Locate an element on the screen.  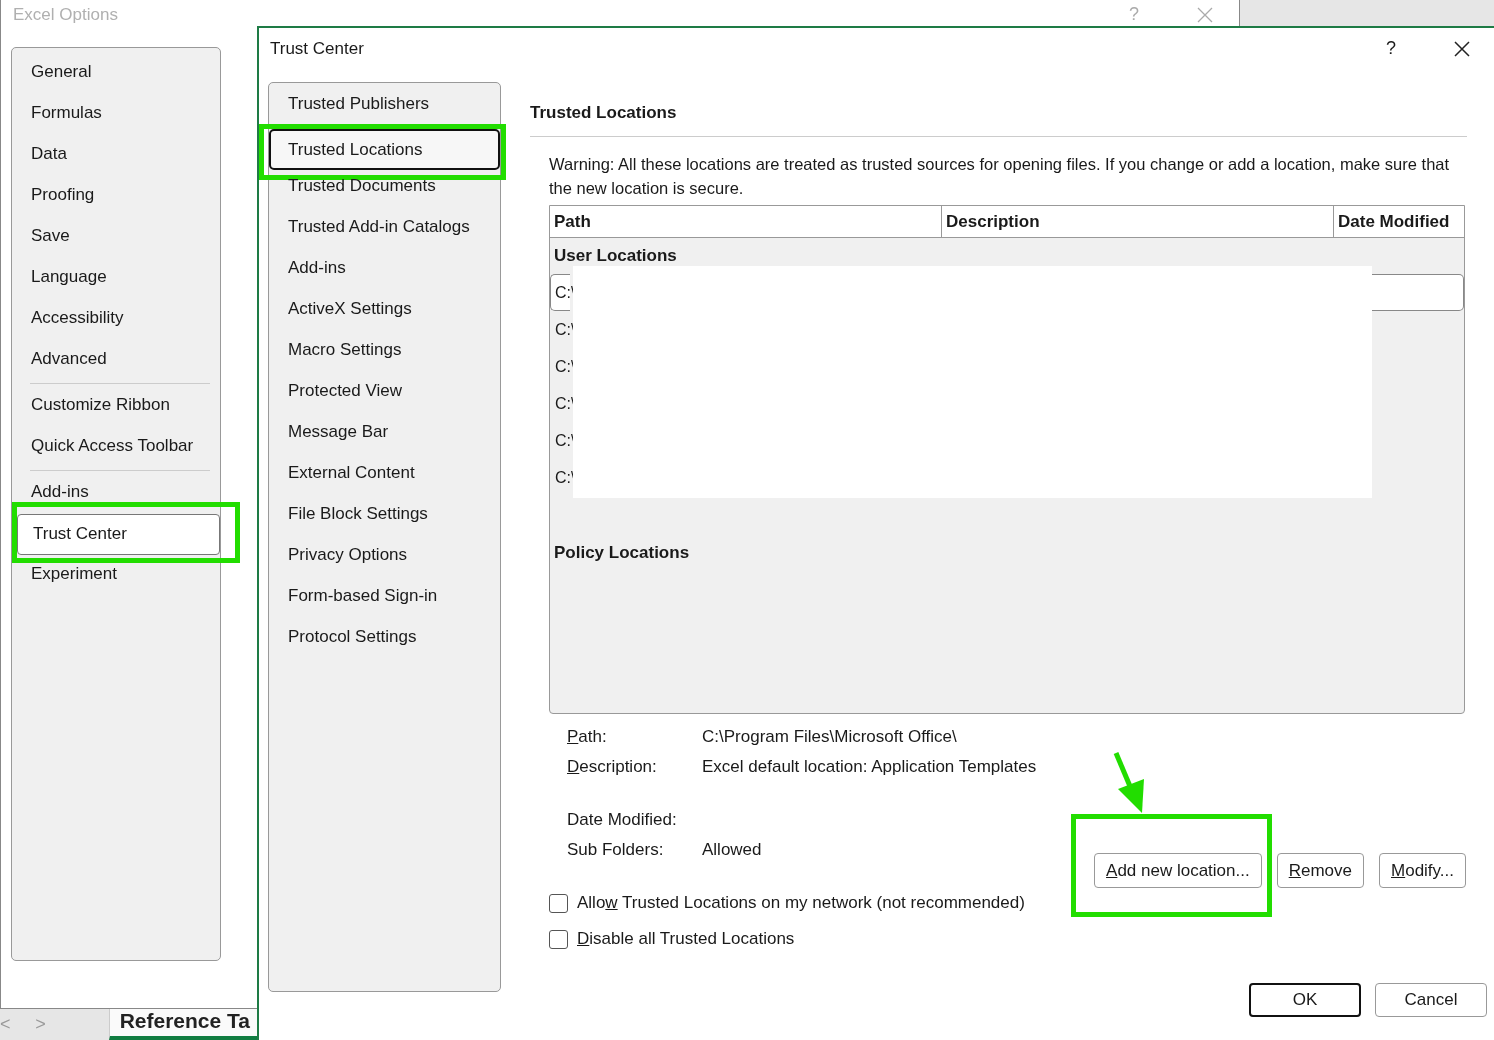
detail-value: Allowed is located at coordinates (732, 850).